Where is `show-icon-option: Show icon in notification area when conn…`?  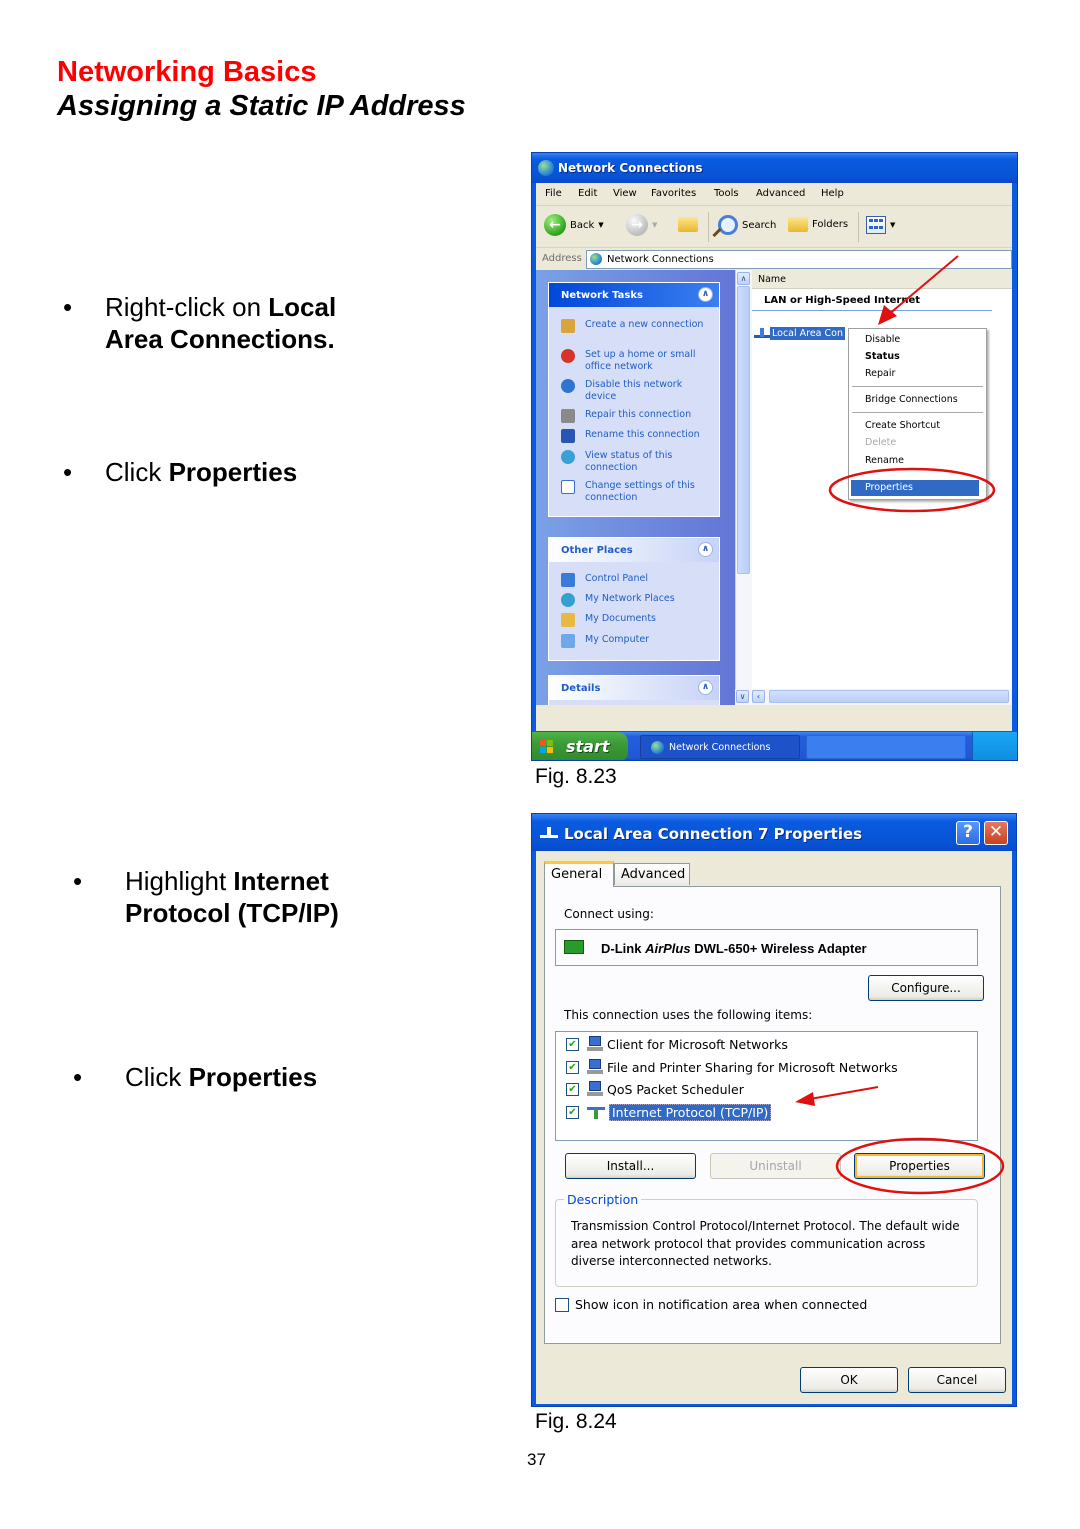 show-icon-option: Show icon in notification area when conn… is located at coordinates (711, 1304).